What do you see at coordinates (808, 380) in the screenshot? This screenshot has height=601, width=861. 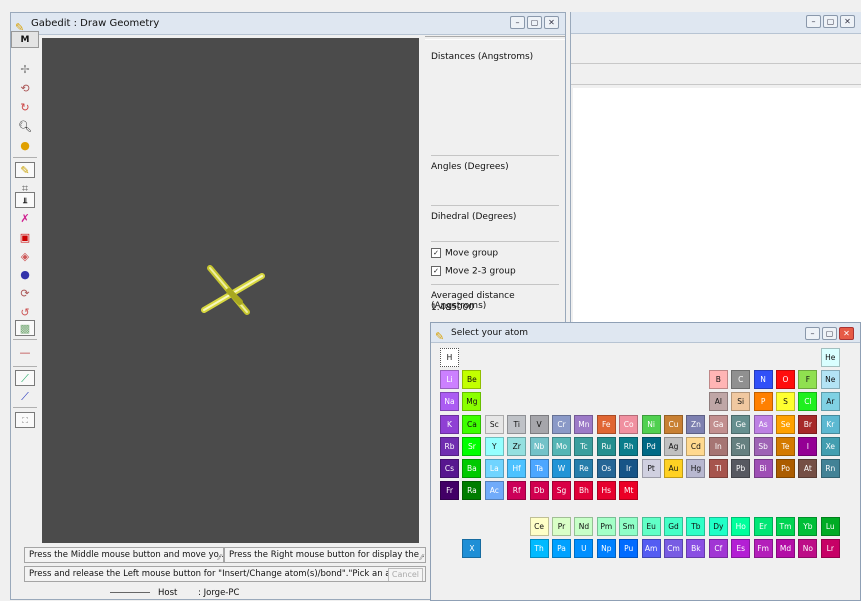 I see `element-f: F` at bounding box center [808, 380].